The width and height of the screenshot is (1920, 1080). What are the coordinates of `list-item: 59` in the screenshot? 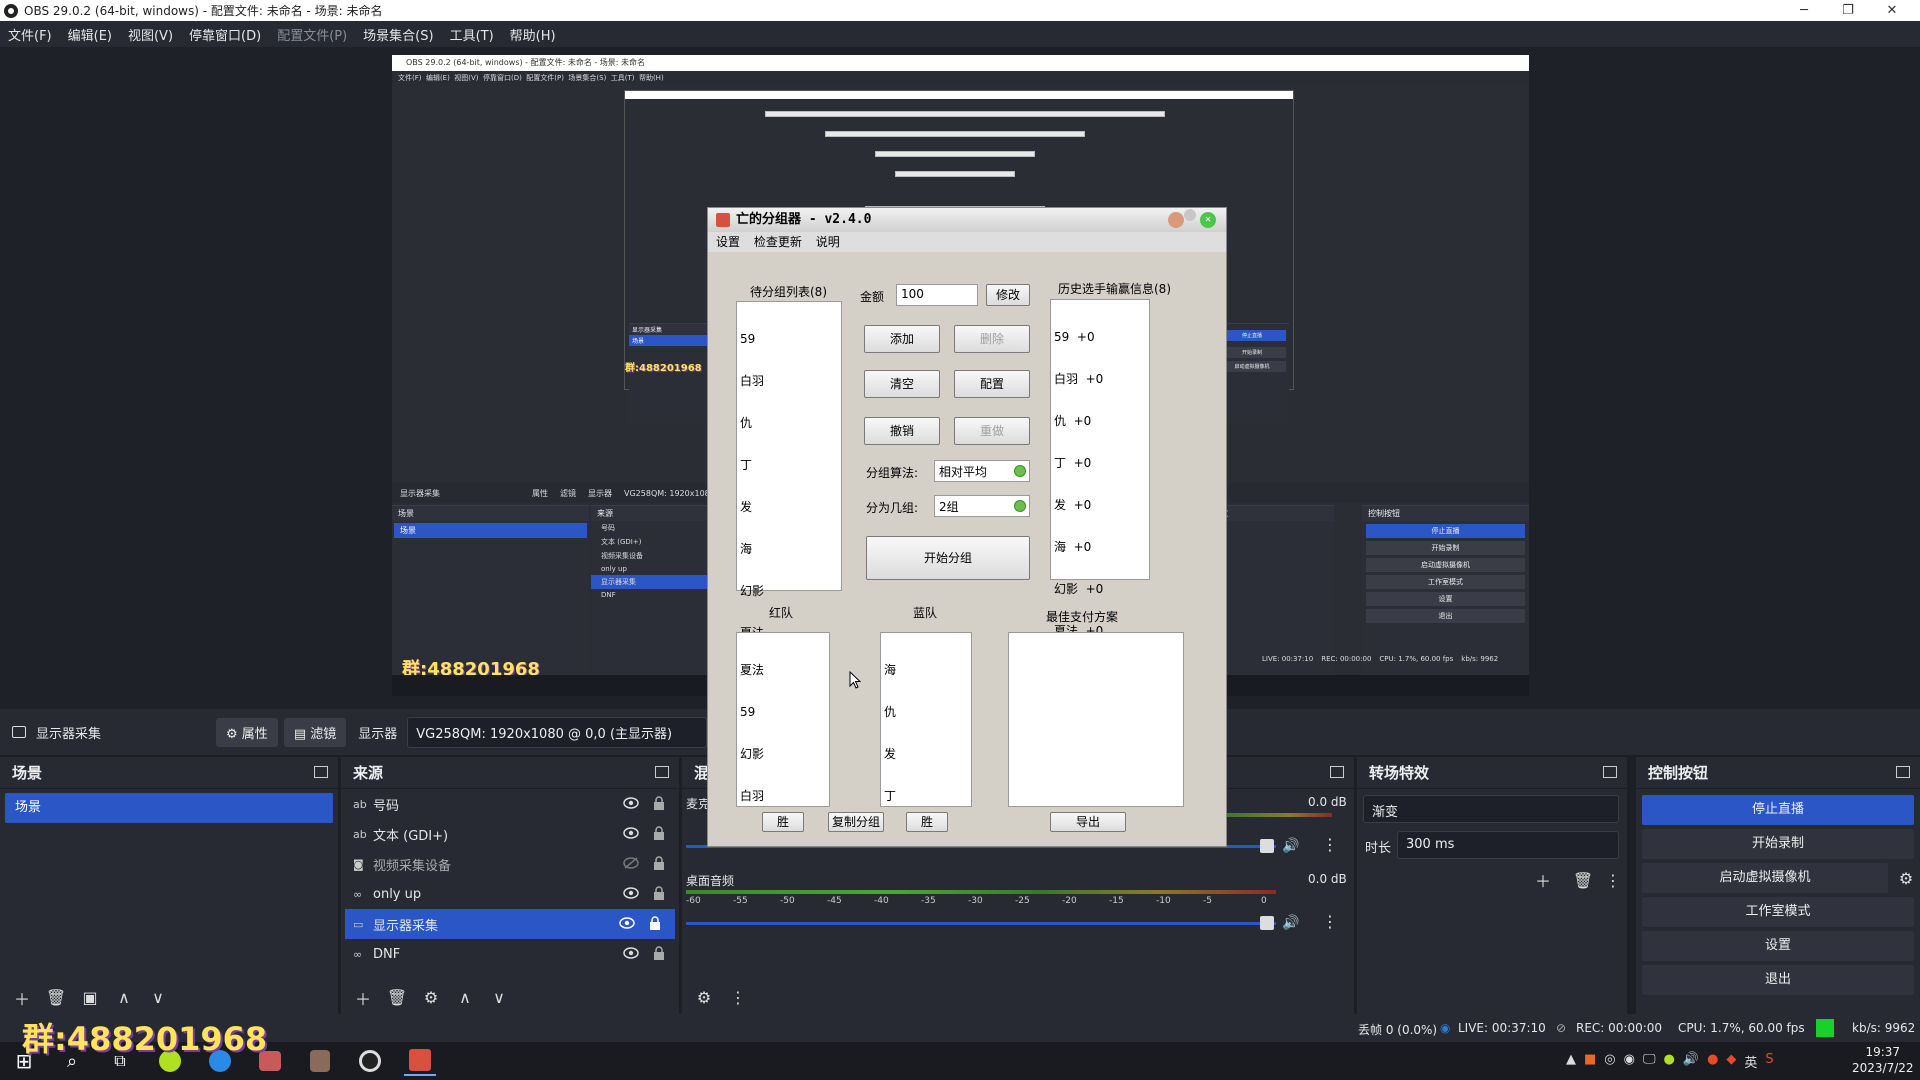 It's located at (789, 339).